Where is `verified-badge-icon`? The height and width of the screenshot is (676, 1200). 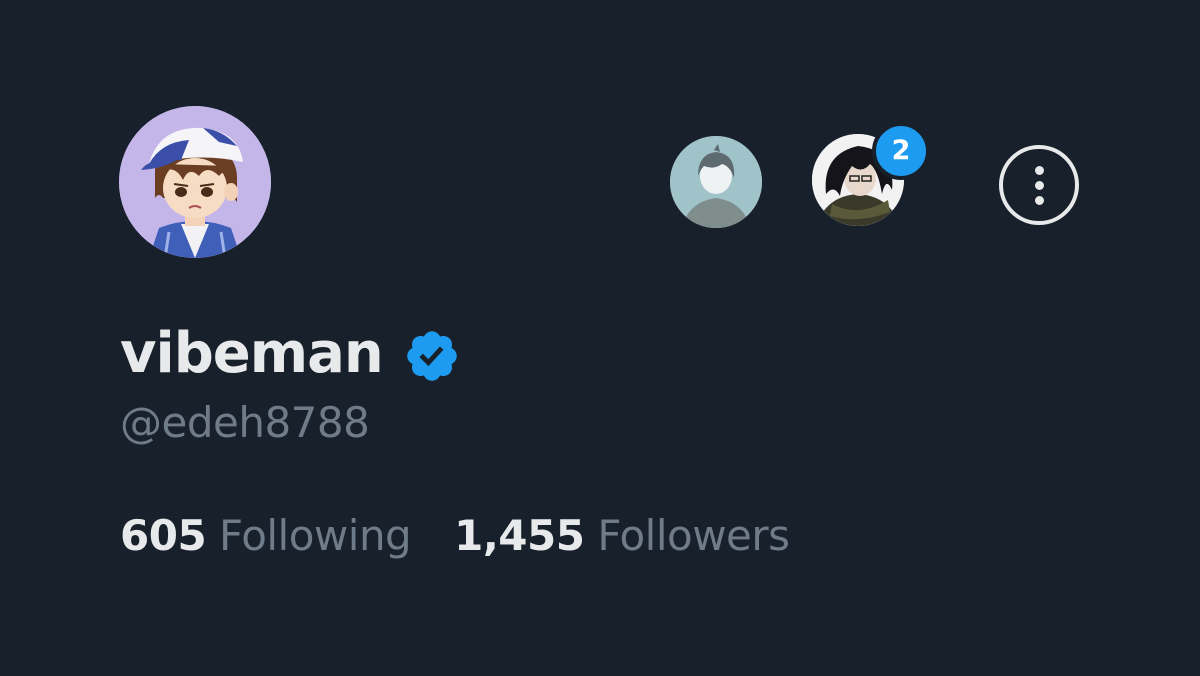 verified-badge-icon is located at coordinates (432, 356).